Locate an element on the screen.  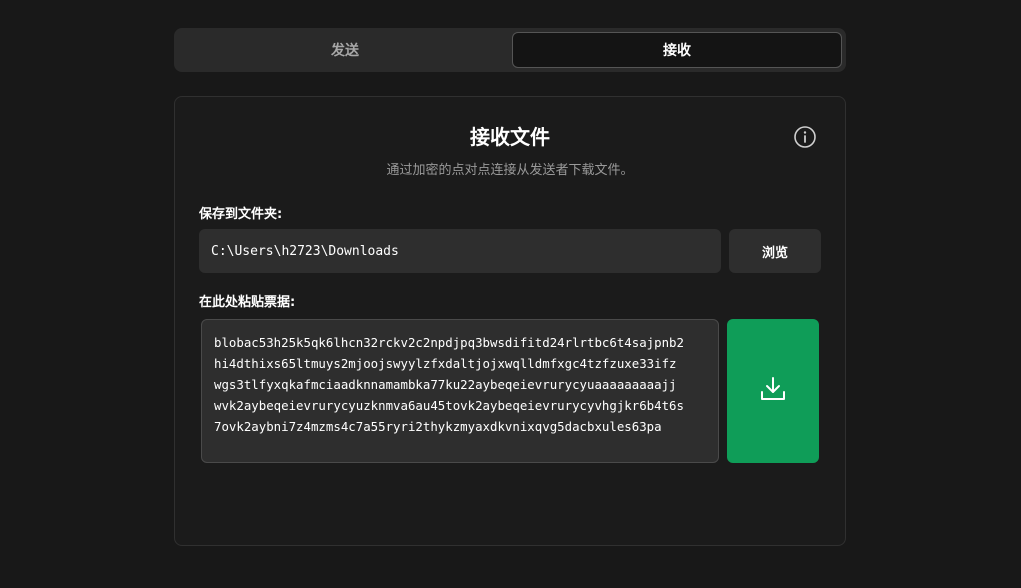
tab-send: 发送 is located at coordinates (345, 50).